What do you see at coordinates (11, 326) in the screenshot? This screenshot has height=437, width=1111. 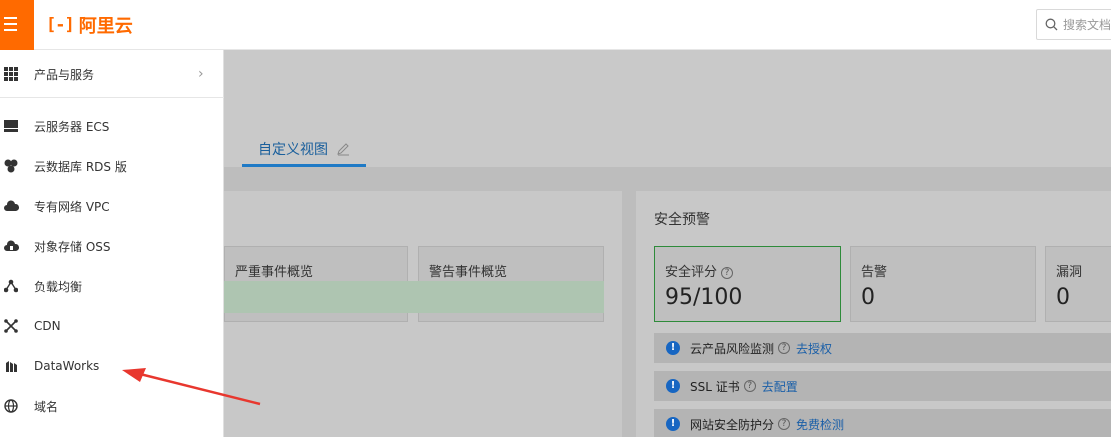 I see `cdn-icon` at bounding box center [11, 326].